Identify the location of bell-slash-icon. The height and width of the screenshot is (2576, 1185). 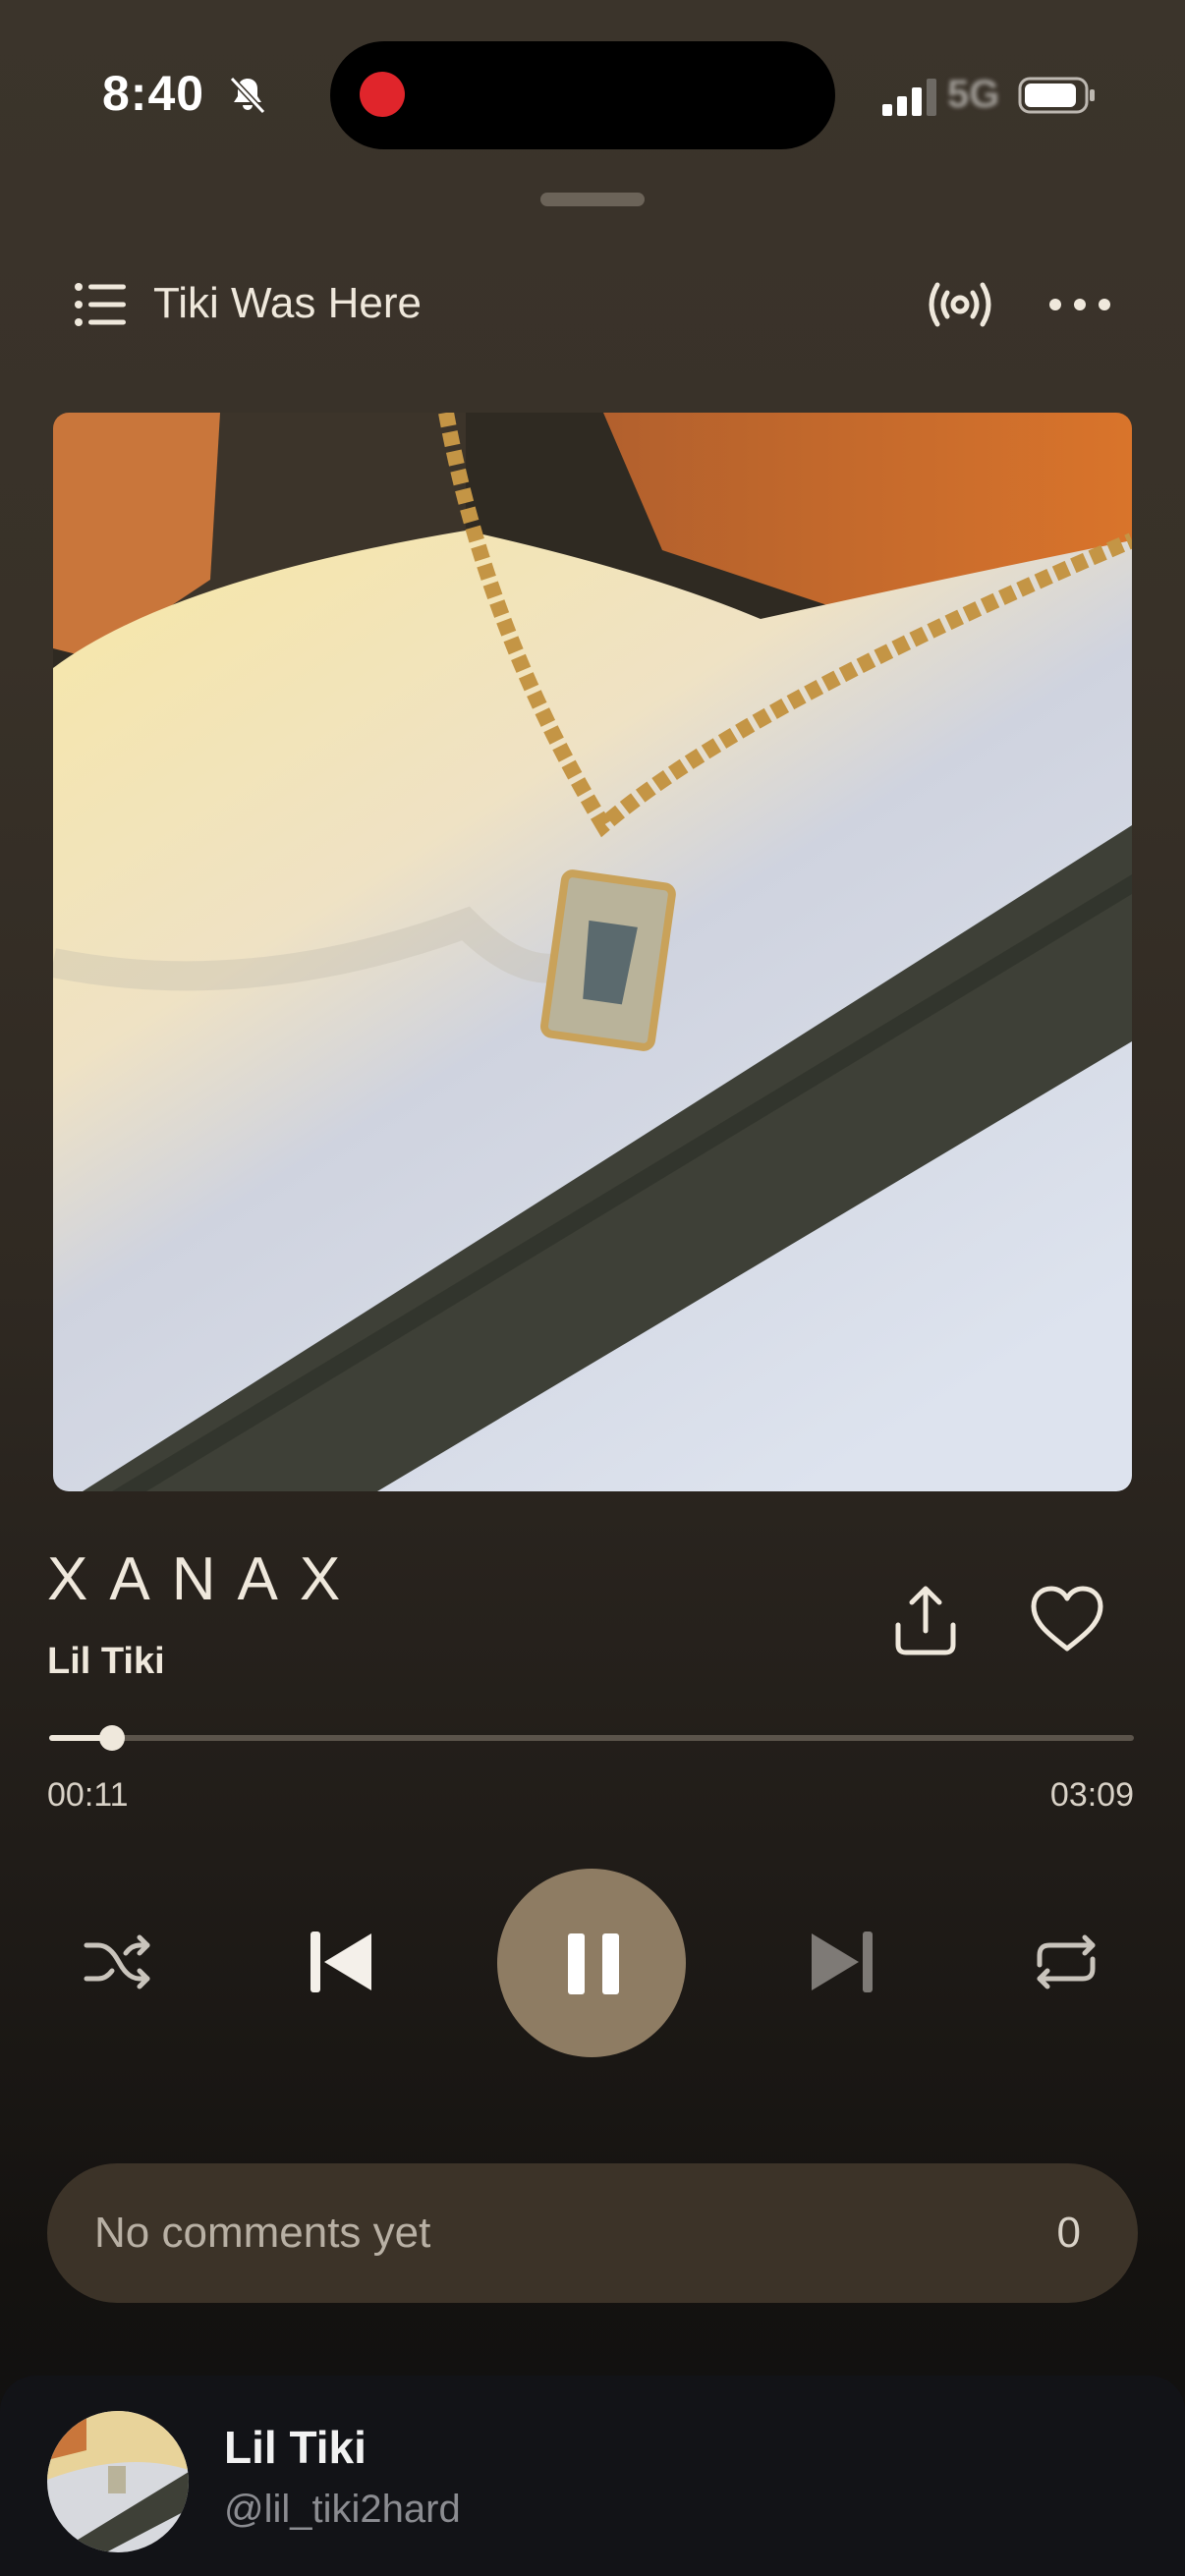
(248, 95).